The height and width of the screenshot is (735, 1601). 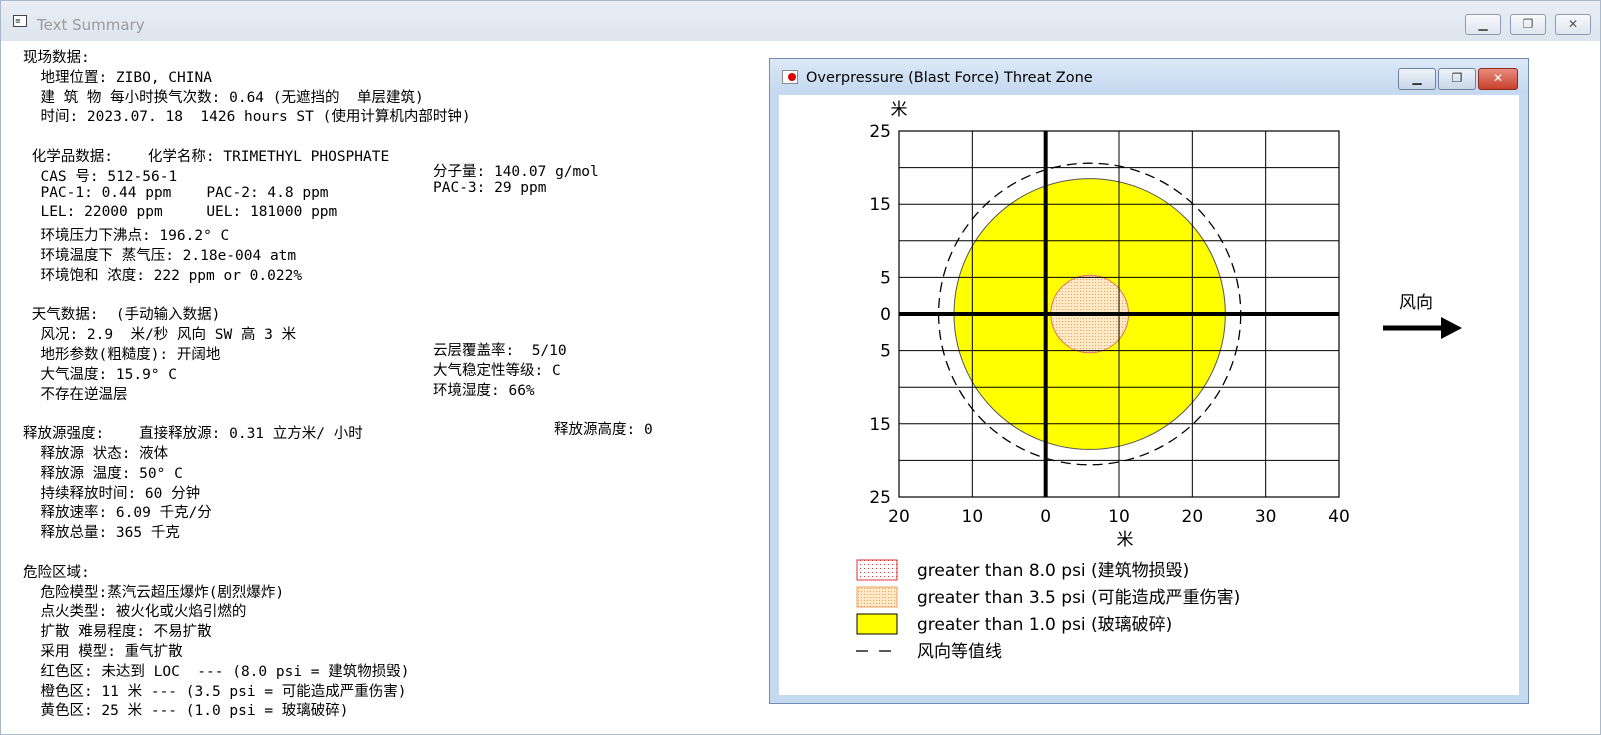 I want to click on summary-line: 黄色区: 25 米 --- (1.0 psi = 玻璃破碎), so click(x=186, y=711).